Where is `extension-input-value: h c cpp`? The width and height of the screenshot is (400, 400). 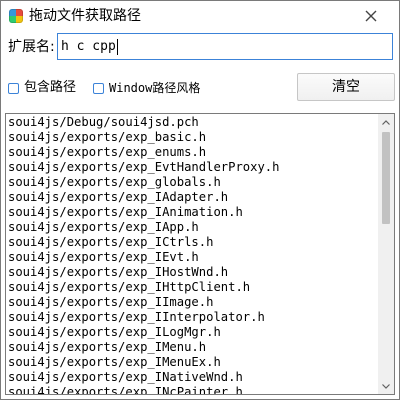
extension-input-value: h c cpp is located at coordinates (88, 46).